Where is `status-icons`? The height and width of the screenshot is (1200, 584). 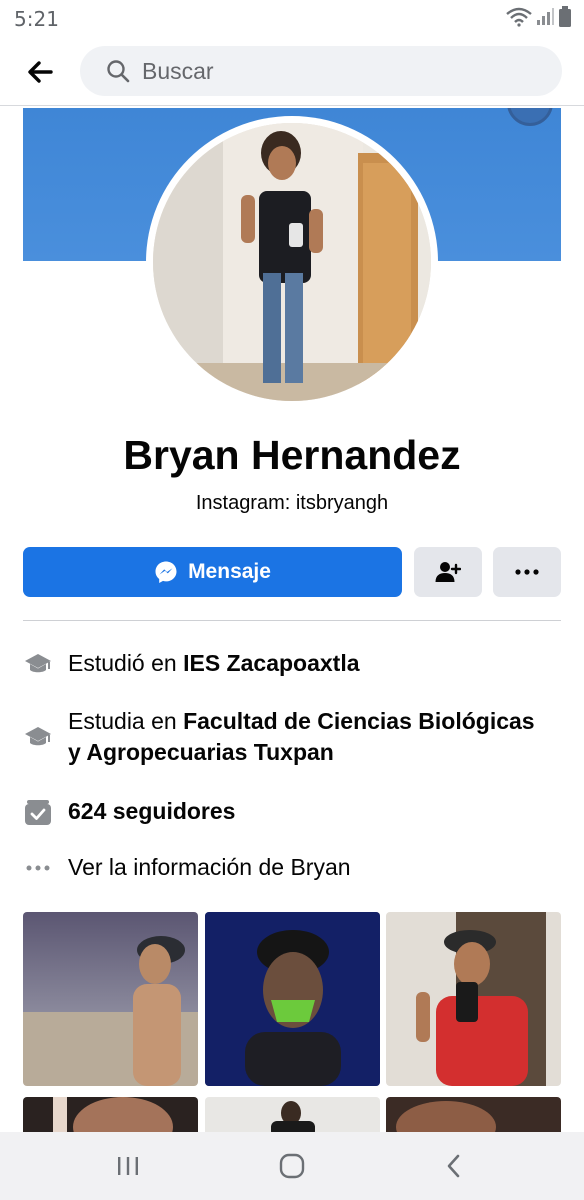
status-icons is located at coordinates (539, 17).